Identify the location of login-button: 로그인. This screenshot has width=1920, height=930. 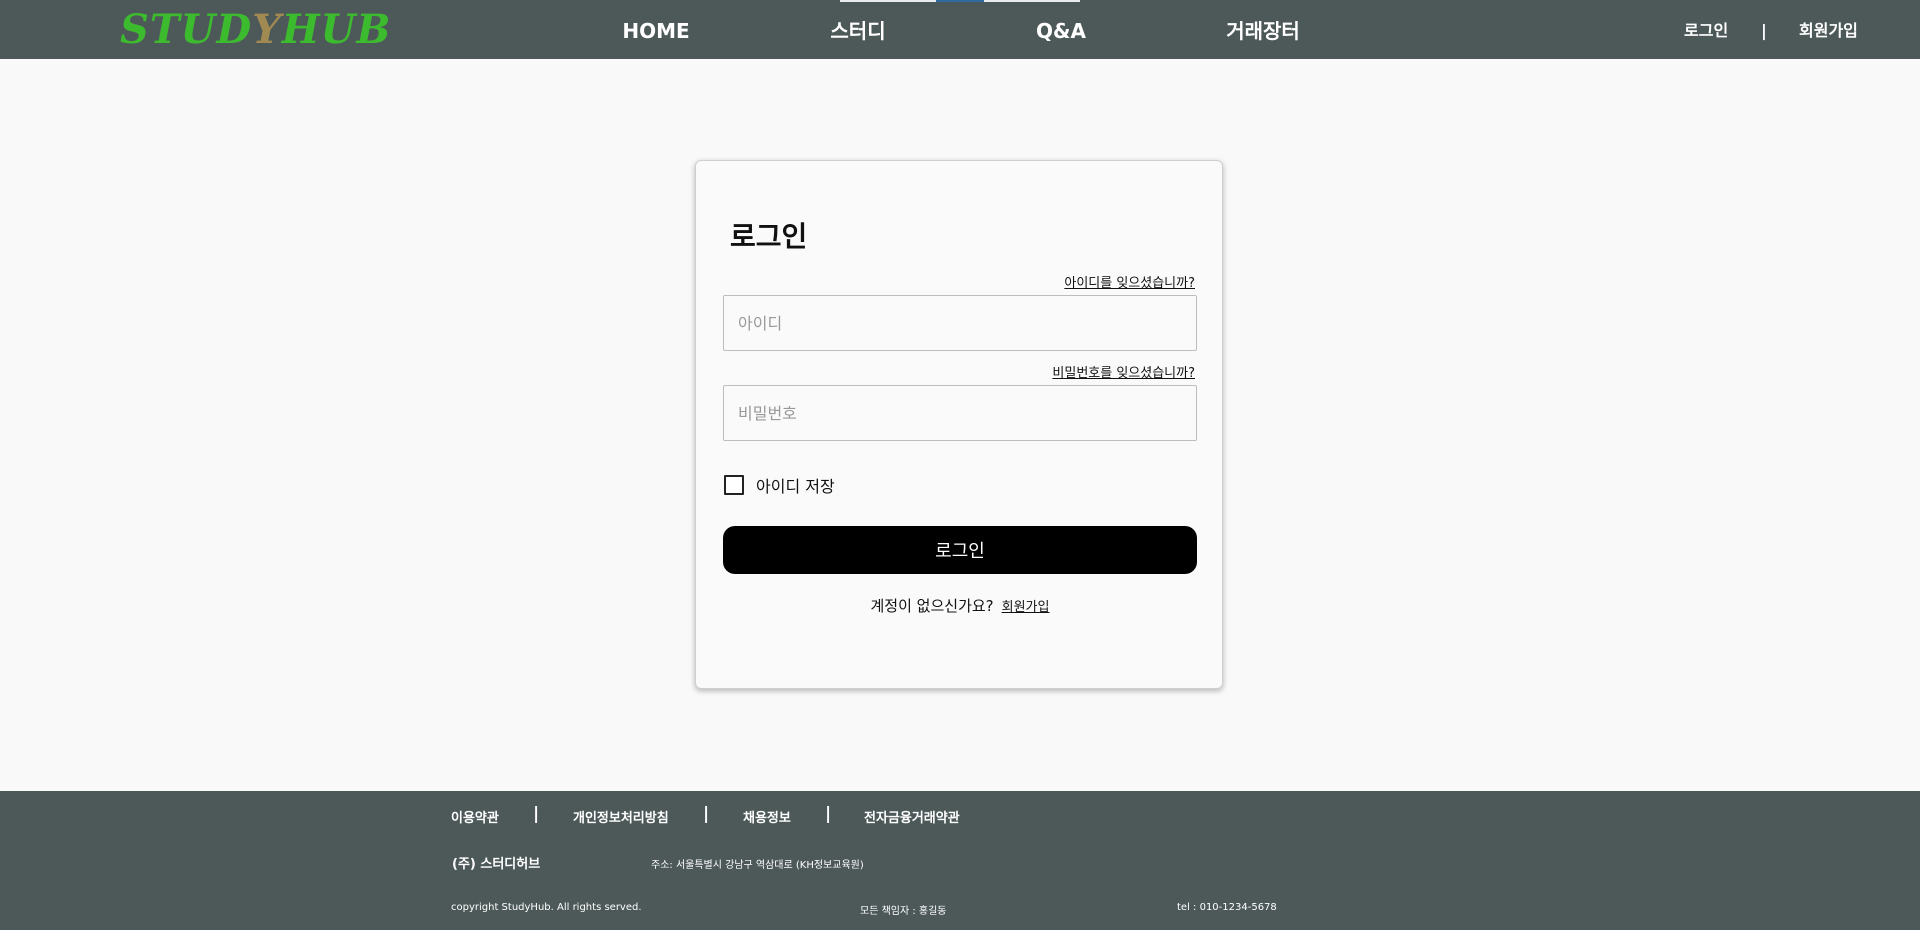
(960, 550).